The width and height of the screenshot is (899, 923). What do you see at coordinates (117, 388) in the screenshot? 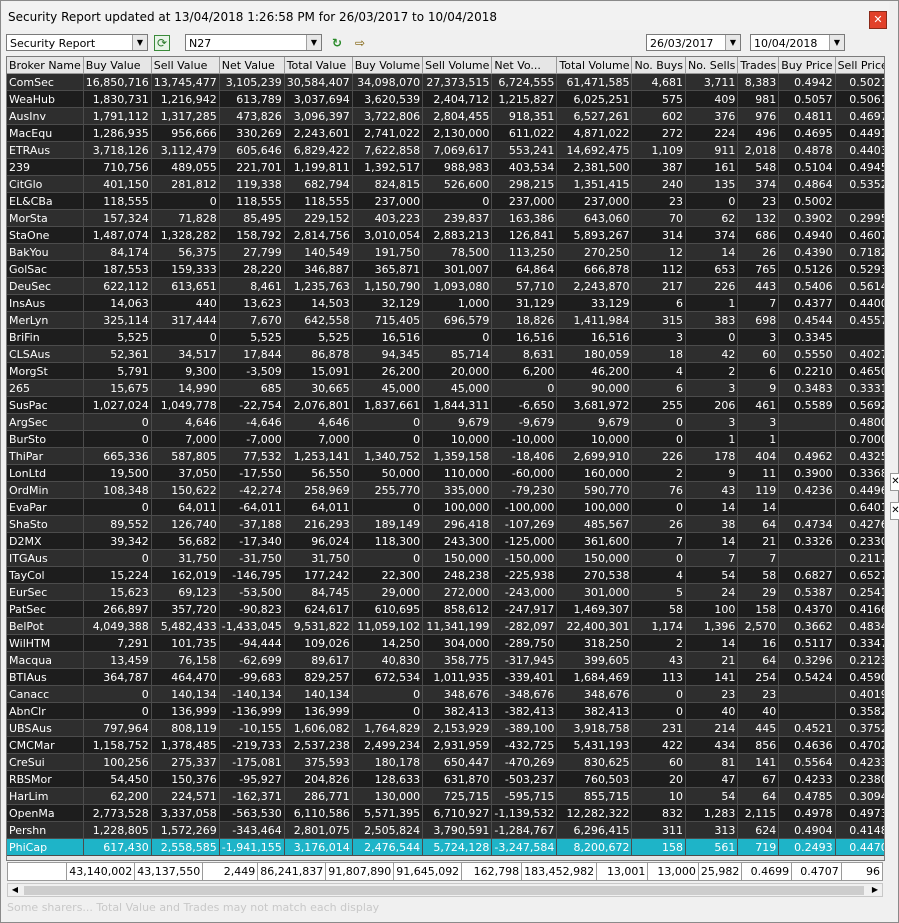
I see `table-cell: 15,675` at bounding box center [117, 388].